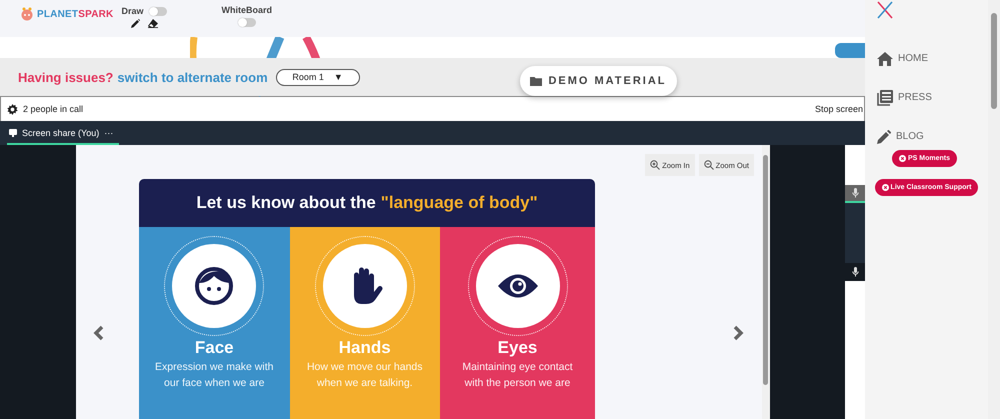 This screenshot has width=1000, height=419. What do you see at coordinates (12, 109) in the screenshot?
I see `settings-icon` at bounding box center [12, 109].